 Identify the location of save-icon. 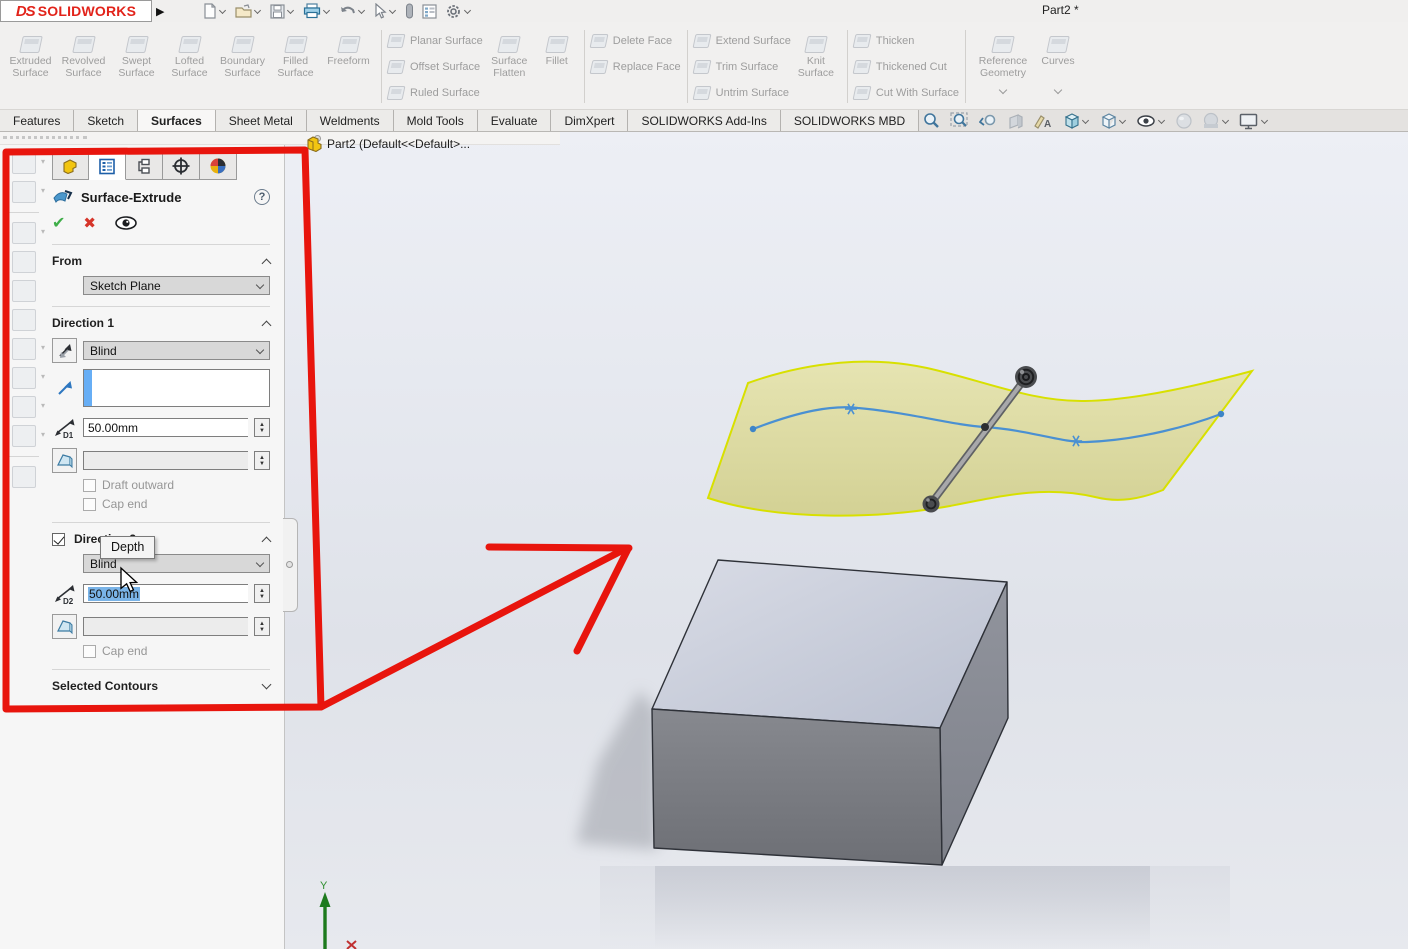
(282, 11).